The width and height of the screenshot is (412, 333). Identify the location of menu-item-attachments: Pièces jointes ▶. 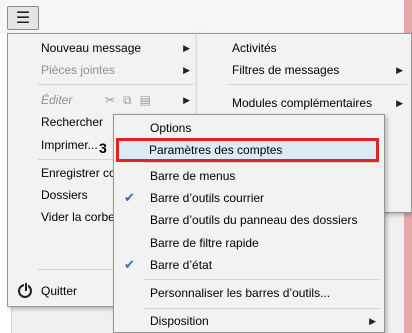
(103, 70).